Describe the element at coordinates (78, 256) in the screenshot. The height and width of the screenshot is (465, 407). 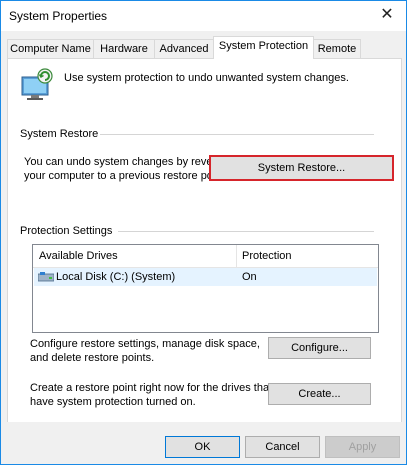
I see `column-header-available-drives: Available Drives` at that location.